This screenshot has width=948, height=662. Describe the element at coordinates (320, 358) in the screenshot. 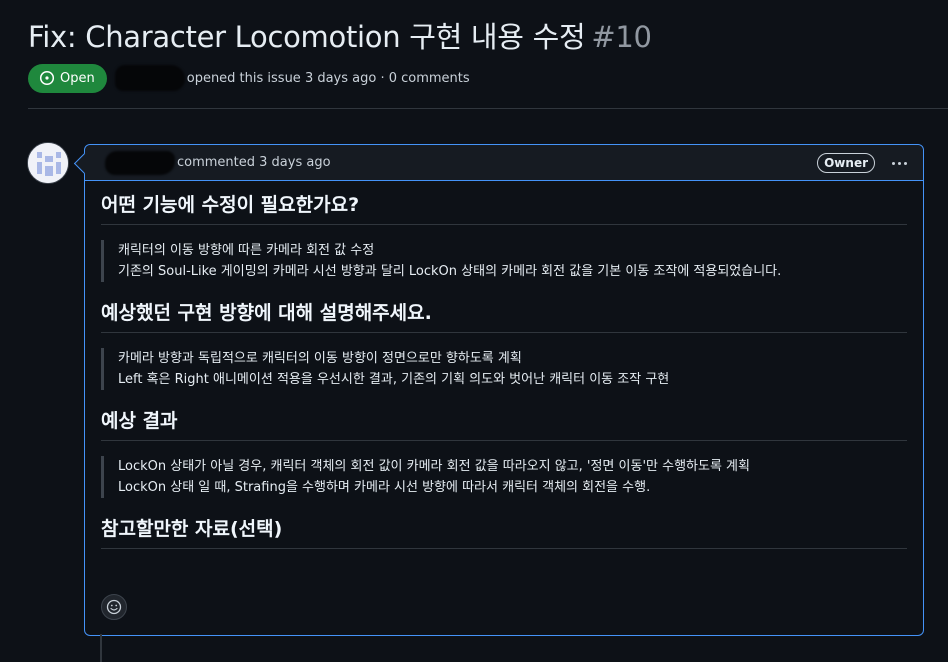

I see `quote-line: 카메라 방향과 독립적으로 캐릭터의 이동 방향이 정면으로만 향하도록 계획` at that location.